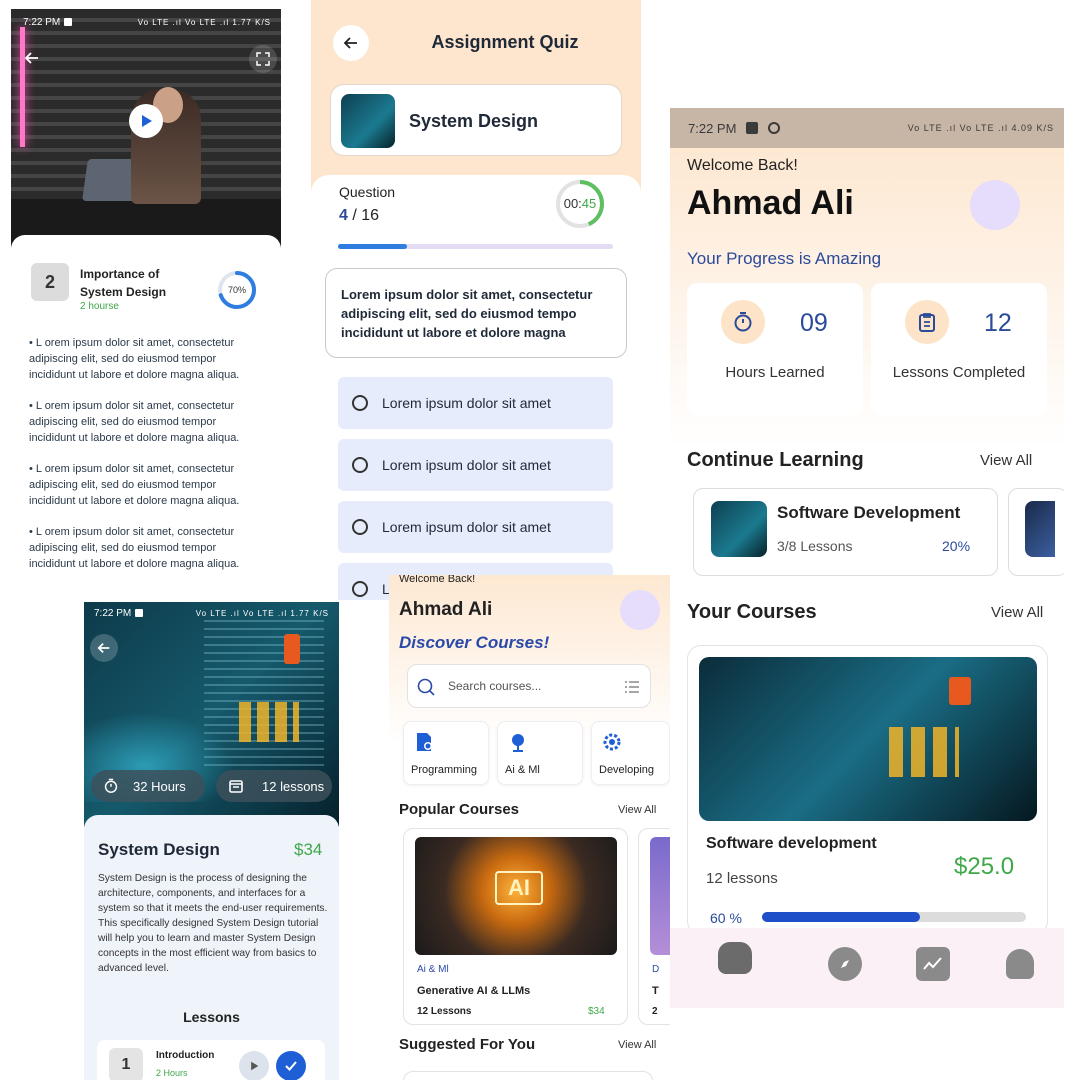 The height and width of the screenshot is (1080, 1080). Describe the element at coordinates (596, 1011) in the screenshot. I see `course-price: $34` at that location.